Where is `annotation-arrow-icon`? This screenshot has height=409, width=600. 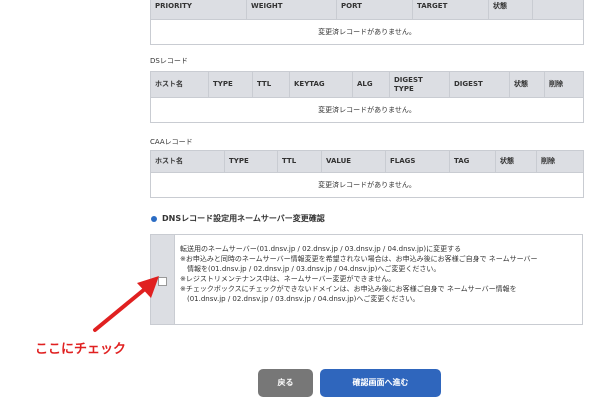 annotation-arrow-icon is located at coordinates (126, 304).